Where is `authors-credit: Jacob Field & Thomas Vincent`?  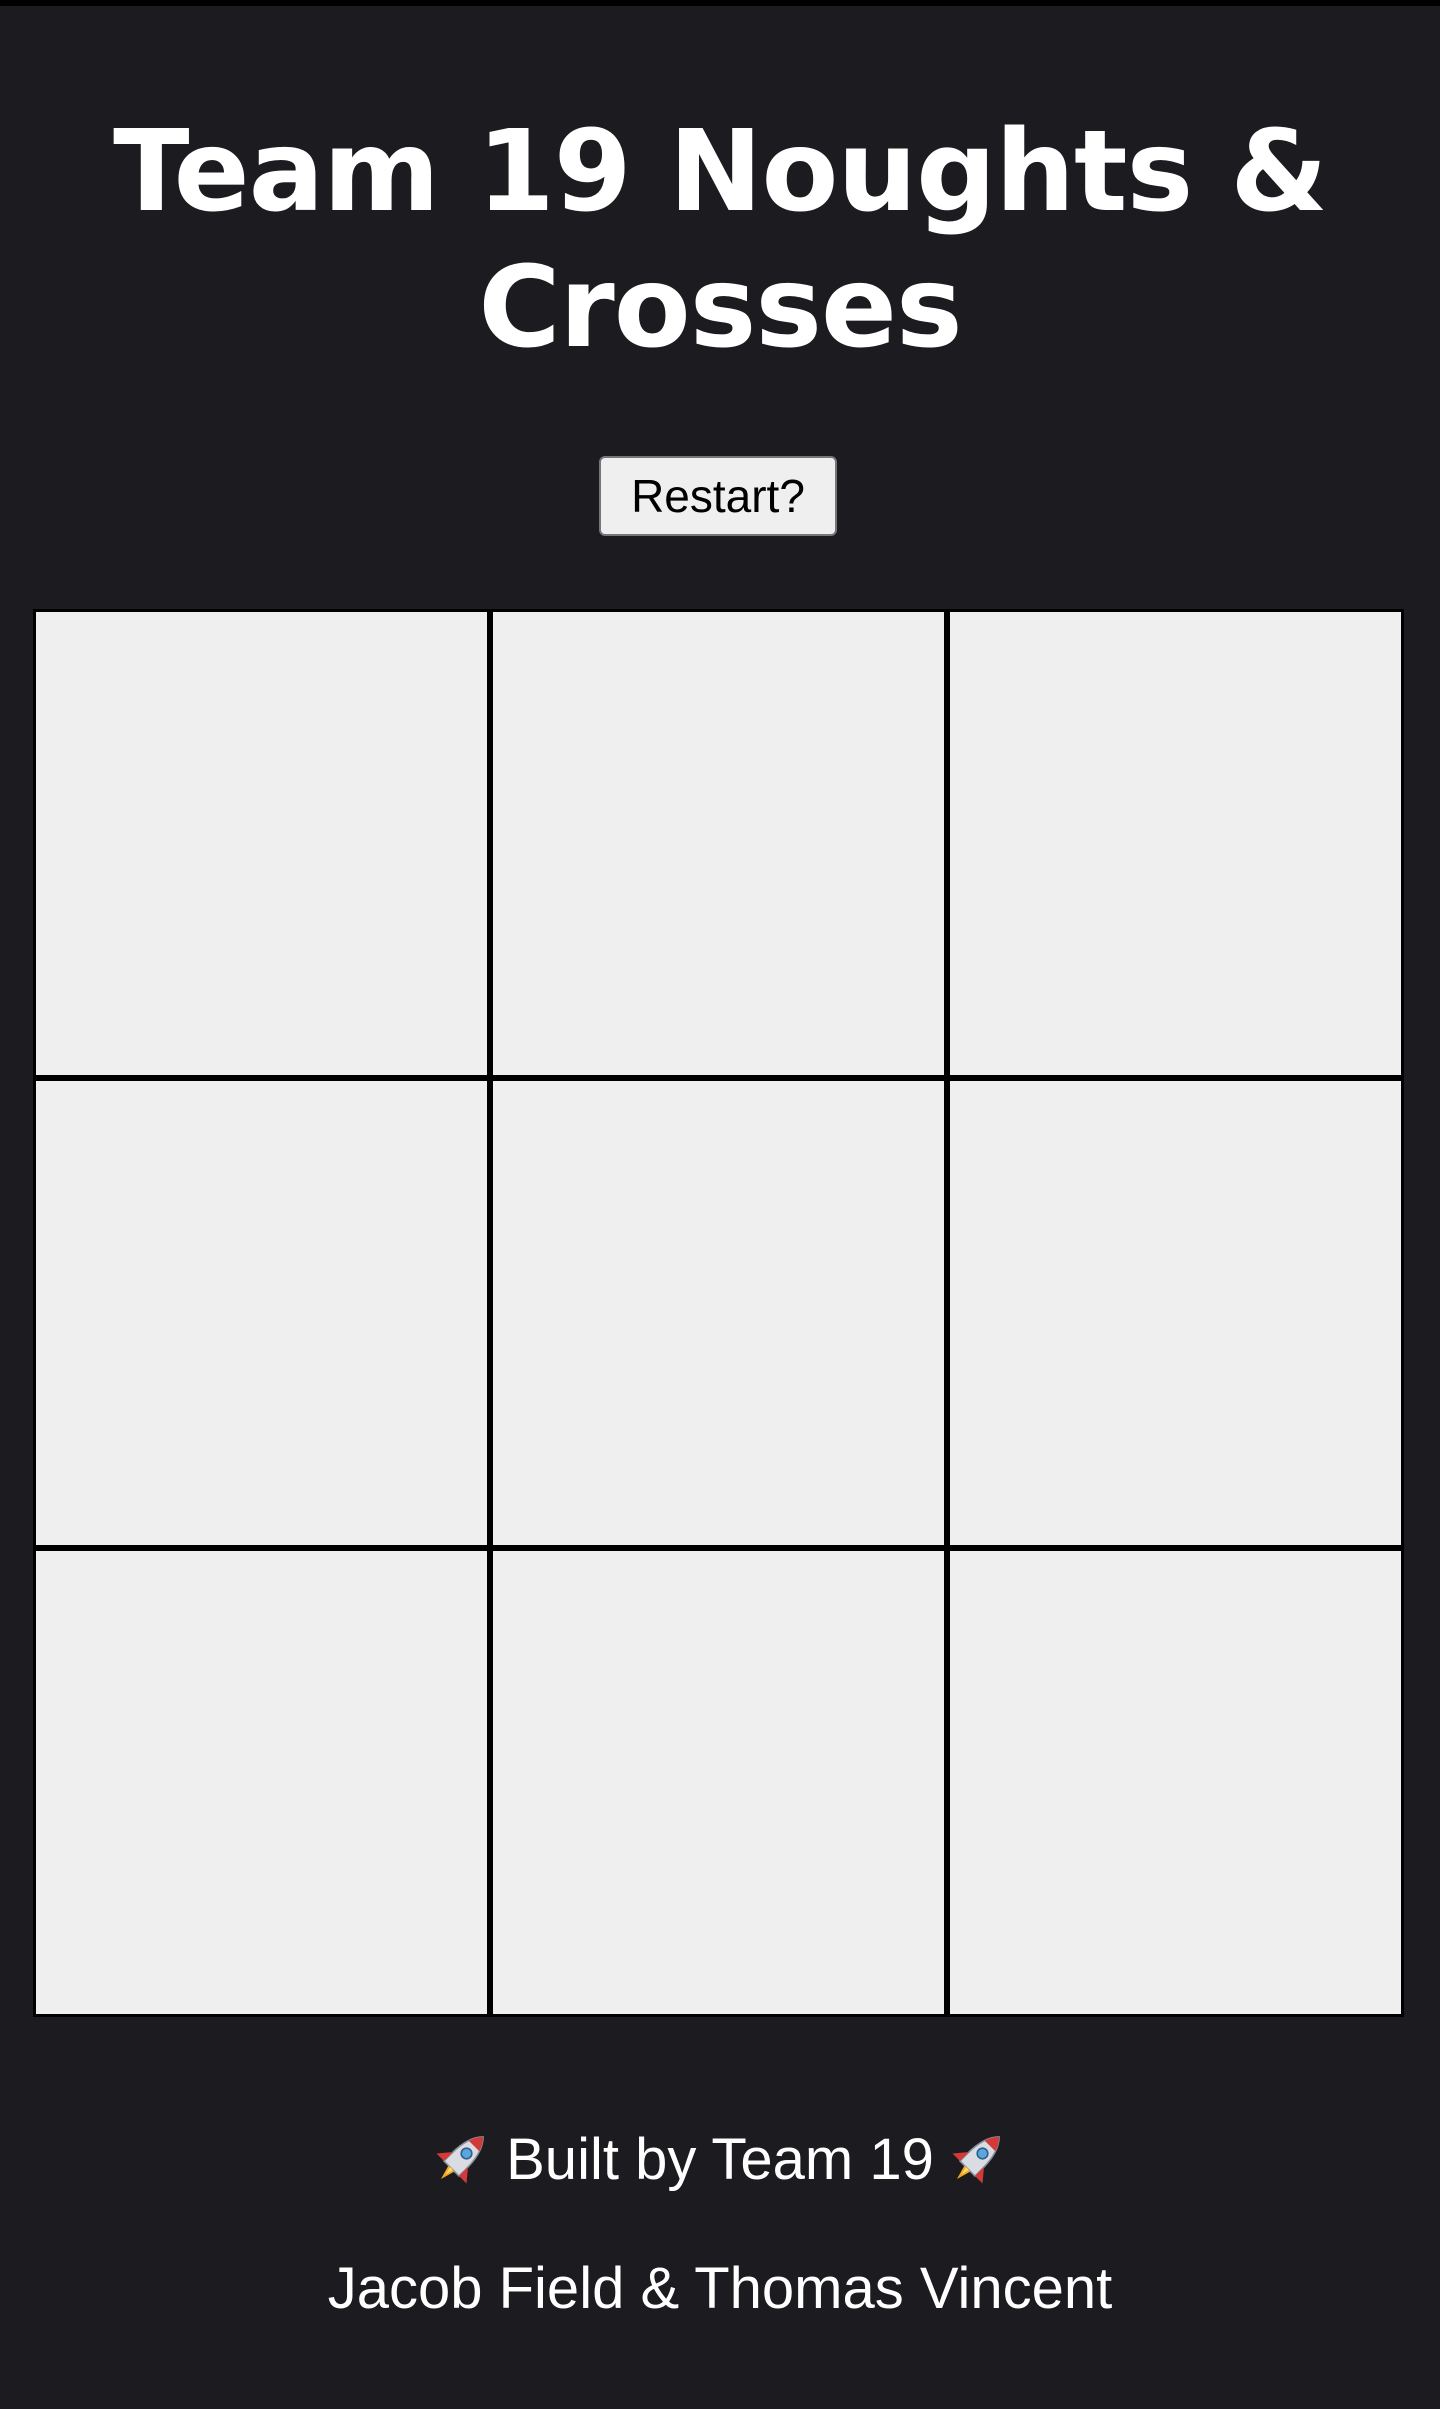
authors-credit: Jacob Field & Thomas Vincent is located at coordinates (720, 2288).